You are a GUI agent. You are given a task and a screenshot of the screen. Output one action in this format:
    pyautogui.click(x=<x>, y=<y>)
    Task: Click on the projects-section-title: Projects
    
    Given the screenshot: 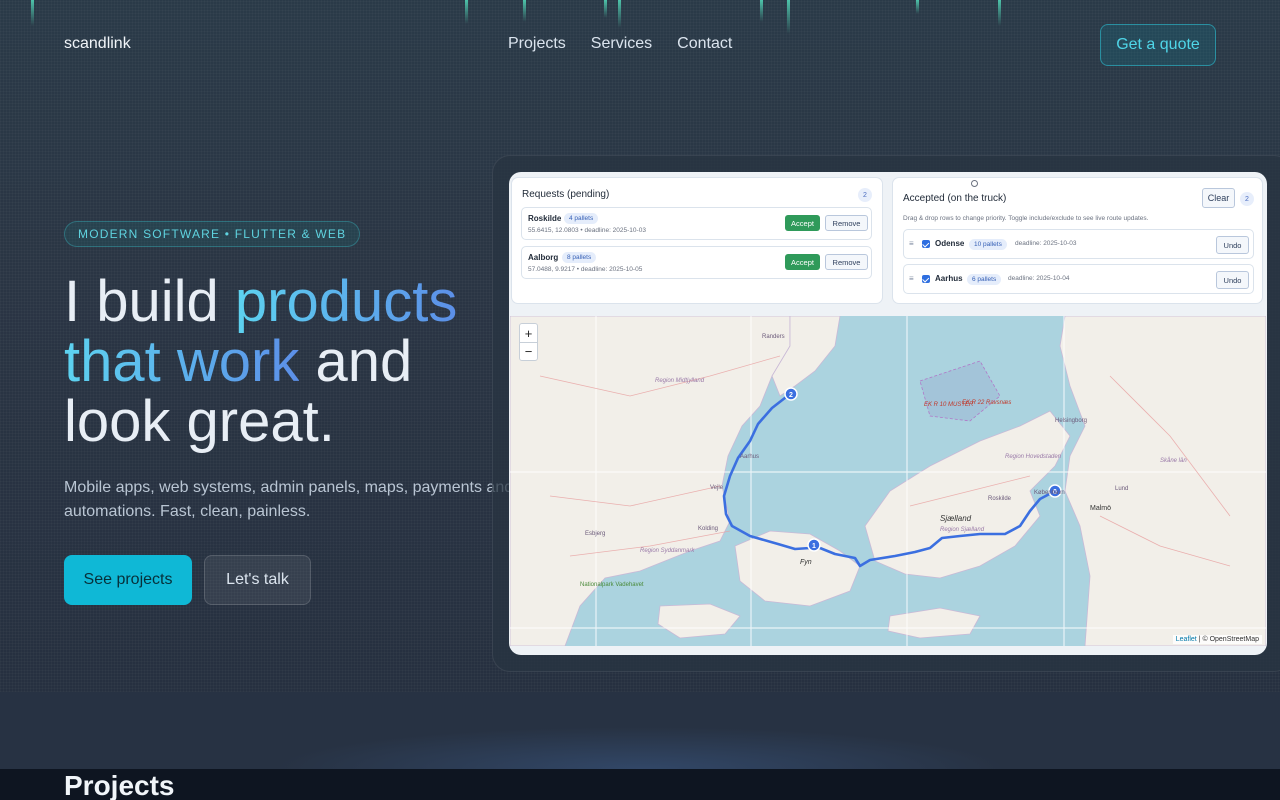 What is the action you would take?
    pyautogui.click(x=119, y=785)
    